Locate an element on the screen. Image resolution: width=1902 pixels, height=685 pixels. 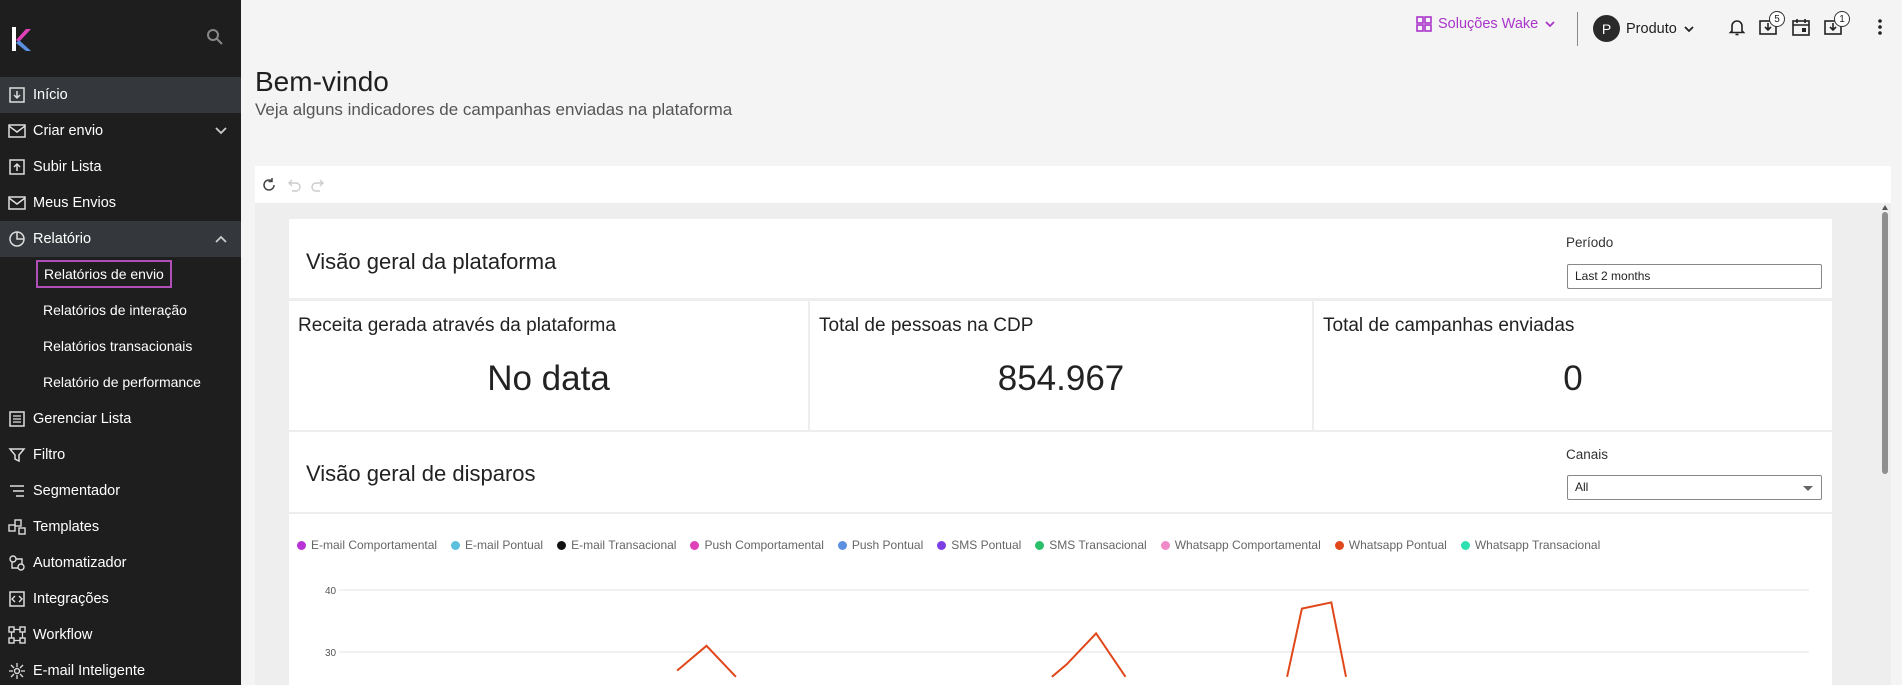
smart-email-icon is located at coordinates (17, 671).